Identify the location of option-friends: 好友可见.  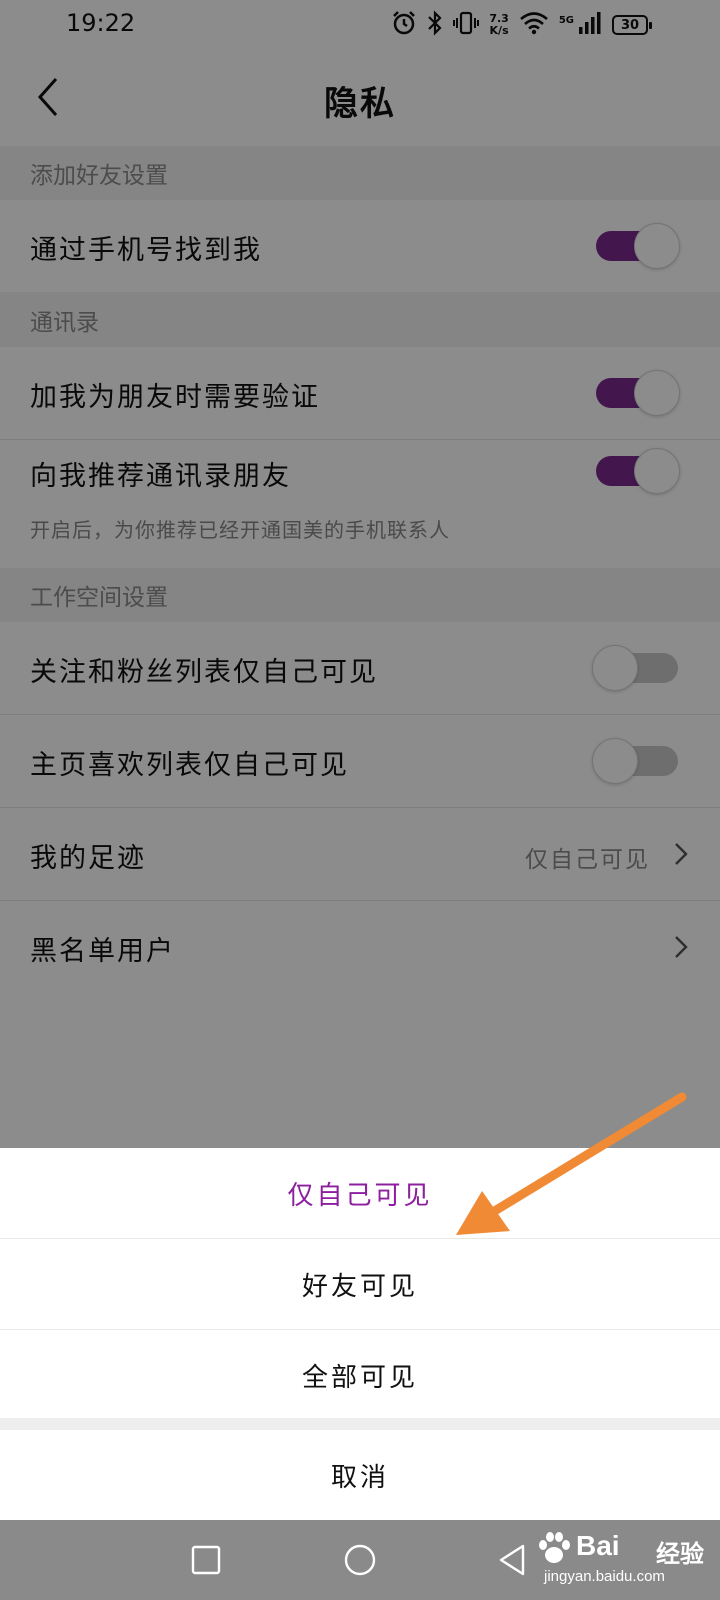
(360, 1284).